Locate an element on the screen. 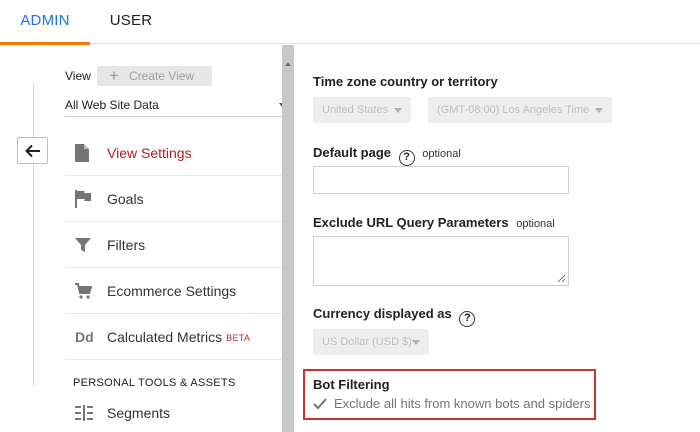 Image resolution: width=700 pixels, height=432 pixels. timezone-label: Time zone country or territory is located at coordinates (405, 81).